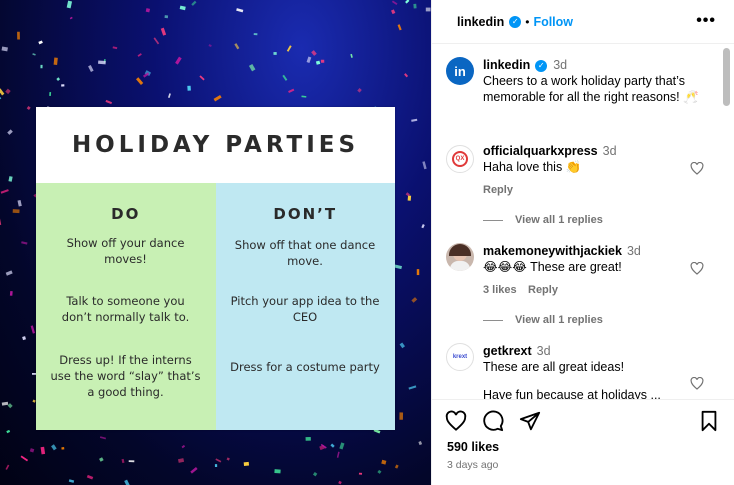 The image size is (734, 485). Describe the element at coordinates (472, 465) in the screenshot. I see `post-date: 3 days ago` at that location.